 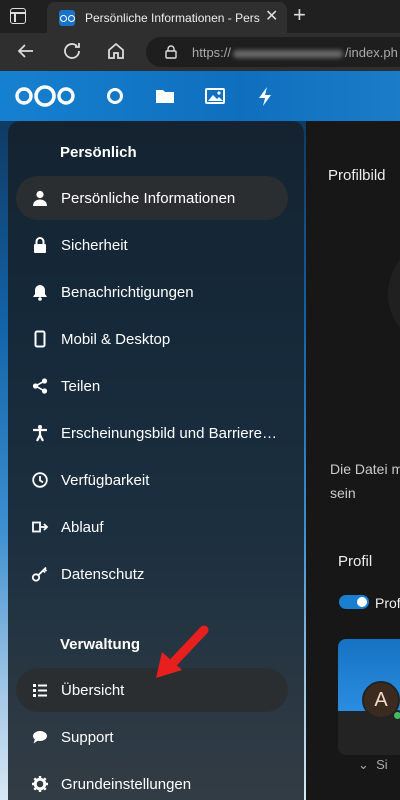 I want to click on sidebar-item-personal-info: Persönliche Informationen, so click(x=152, y=198).